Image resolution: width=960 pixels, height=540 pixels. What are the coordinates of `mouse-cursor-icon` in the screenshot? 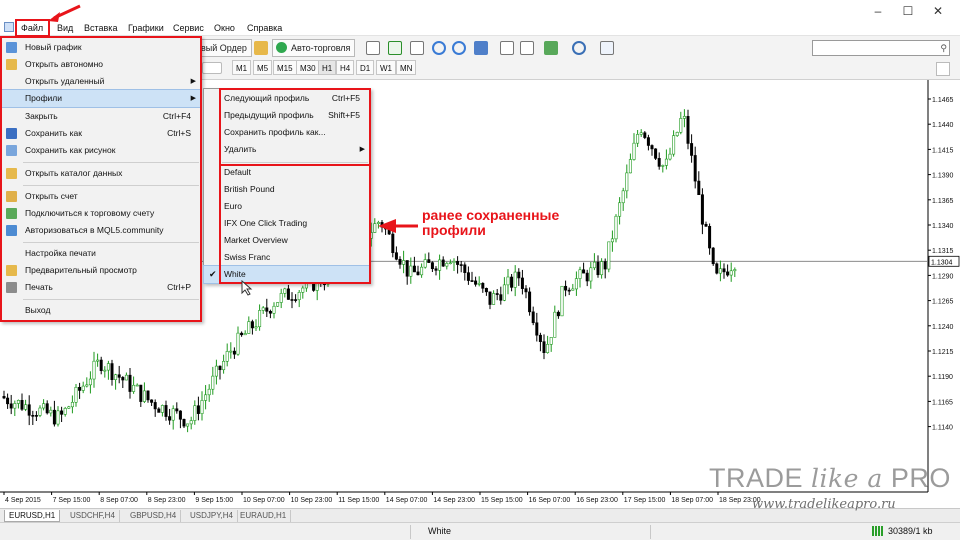 It's located at (247, 288).